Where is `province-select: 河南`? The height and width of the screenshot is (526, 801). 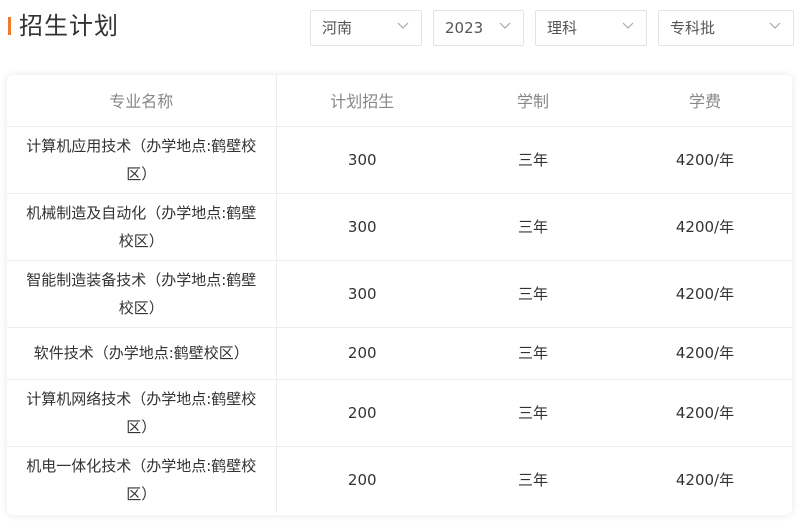 province-select: 河南 is located at coordinates (366, 28).